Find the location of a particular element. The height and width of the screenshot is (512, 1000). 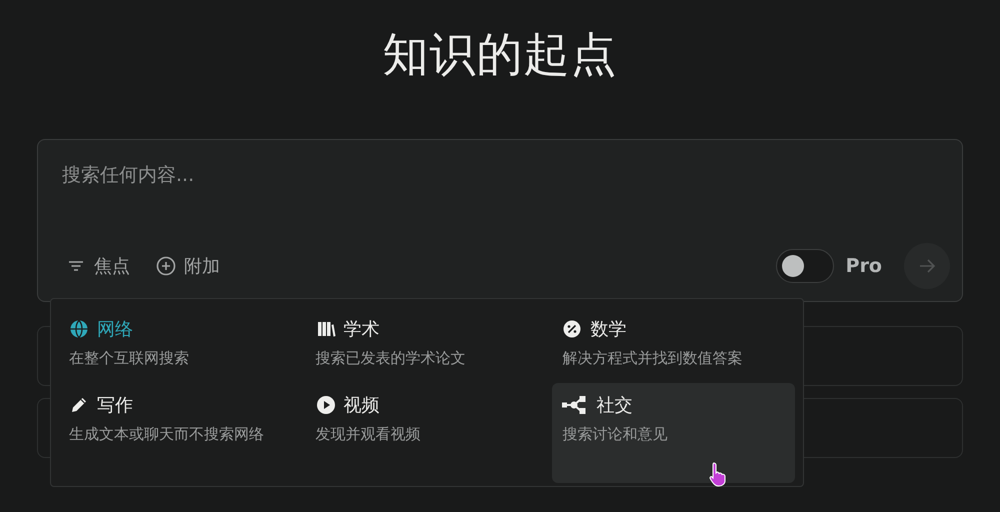

option-label: 数学 is located at coordinates (608, 329).